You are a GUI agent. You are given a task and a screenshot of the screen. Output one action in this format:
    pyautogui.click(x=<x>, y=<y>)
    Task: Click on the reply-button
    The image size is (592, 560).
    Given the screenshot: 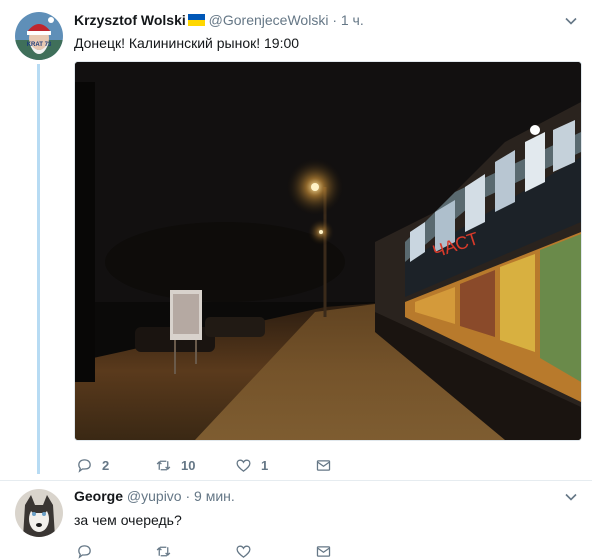 What is the action you would take?
    pyautogui.click(x=89, y=551)
    